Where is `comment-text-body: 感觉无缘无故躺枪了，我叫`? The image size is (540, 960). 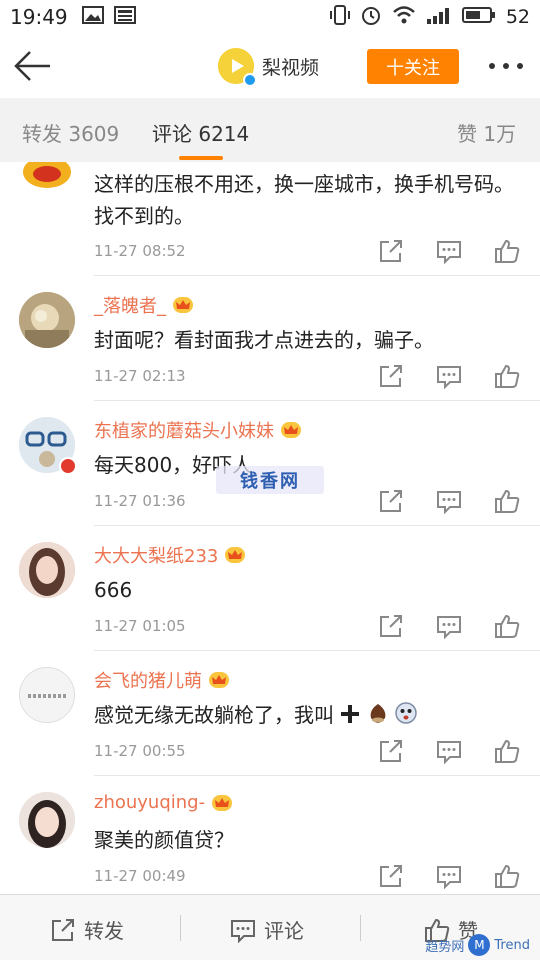
comment-text-body: 感觉无缘无故躺枪了，我叫 is located at coordinates (214, 715).